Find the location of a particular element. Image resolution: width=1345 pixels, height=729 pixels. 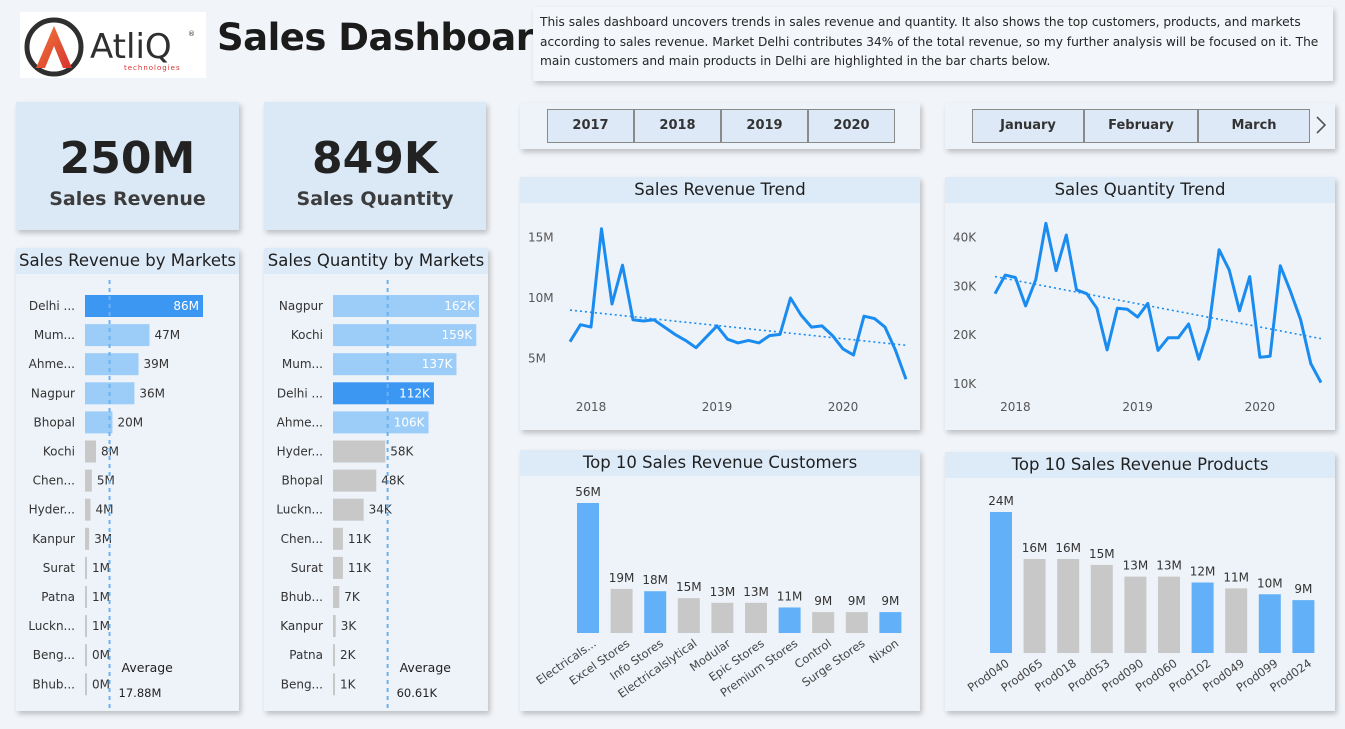

kpi-revenue-label: Sales Revenue is located at coordinates (127, 199).